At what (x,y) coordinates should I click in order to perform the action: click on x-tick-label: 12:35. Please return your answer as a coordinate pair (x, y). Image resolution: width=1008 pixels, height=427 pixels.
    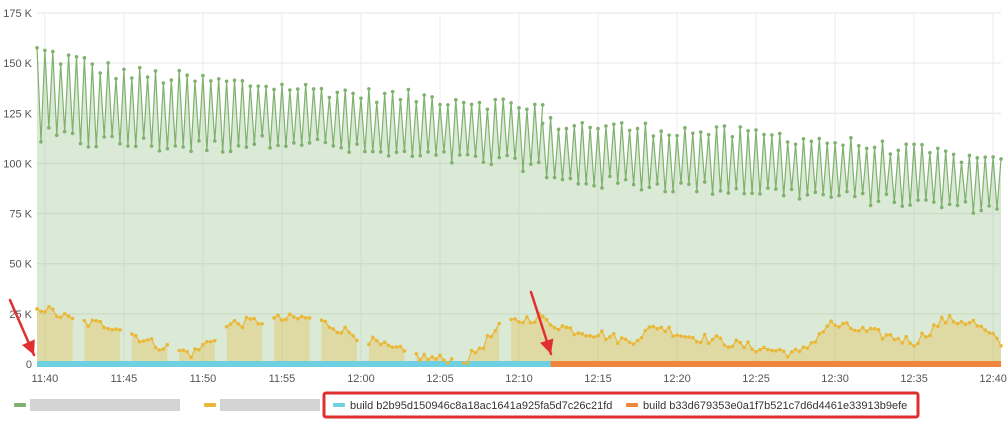
    Looking at the image, I should click on (914, 379).